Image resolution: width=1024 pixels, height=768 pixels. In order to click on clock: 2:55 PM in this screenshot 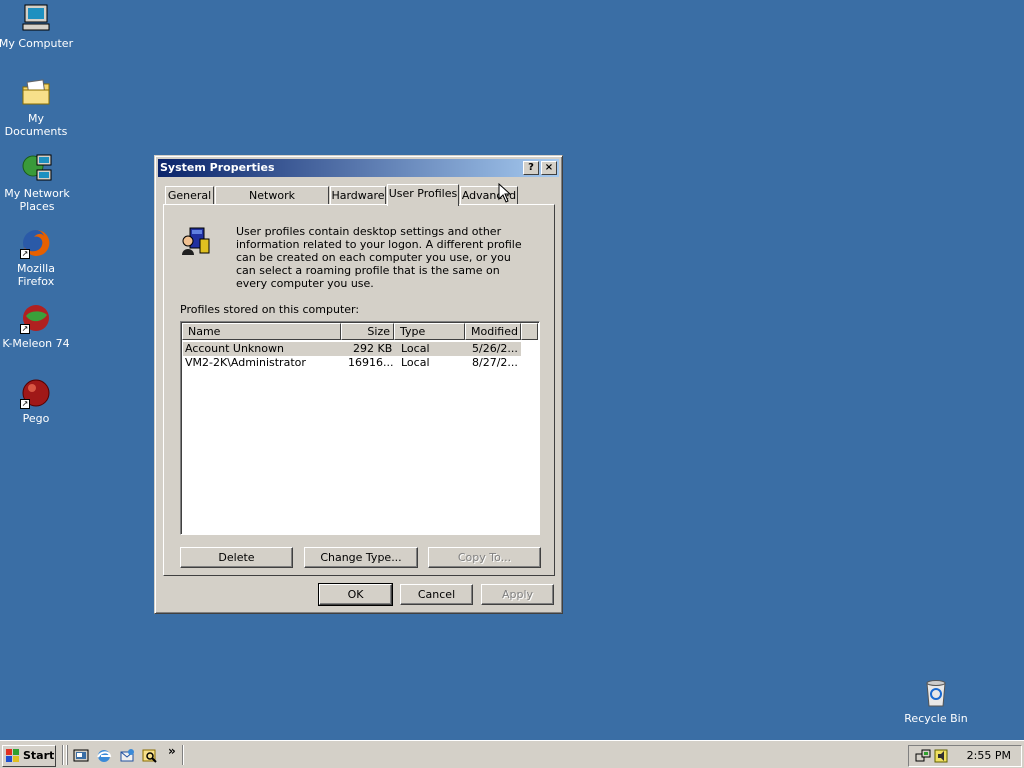, I will do `click(989, 756)`.